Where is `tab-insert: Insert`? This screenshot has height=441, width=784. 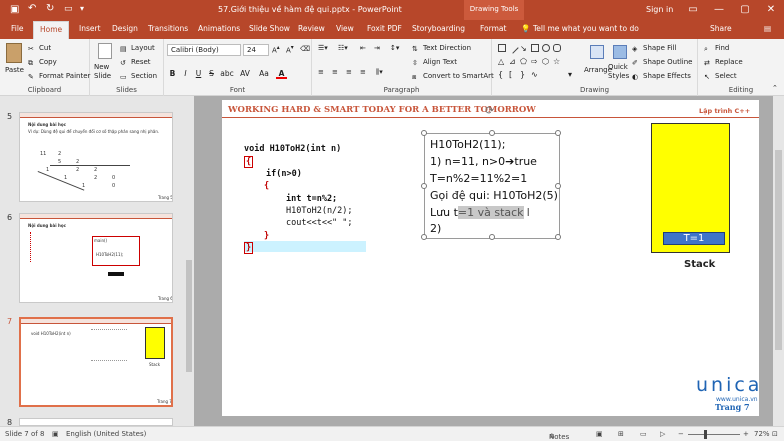 tab-insert: Insert is located at coordinates (90, 28).